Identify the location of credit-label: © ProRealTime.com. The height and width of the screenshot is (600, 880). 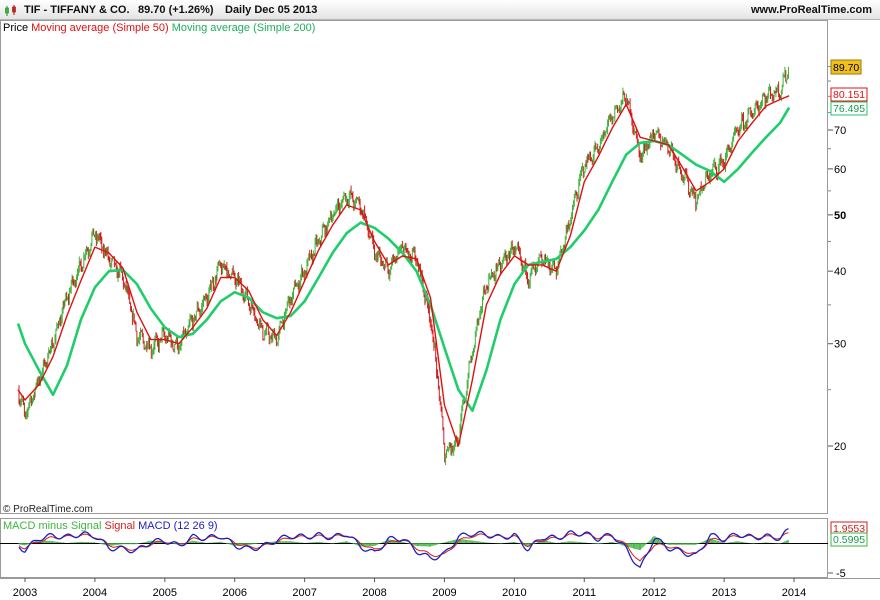
(48, 509).